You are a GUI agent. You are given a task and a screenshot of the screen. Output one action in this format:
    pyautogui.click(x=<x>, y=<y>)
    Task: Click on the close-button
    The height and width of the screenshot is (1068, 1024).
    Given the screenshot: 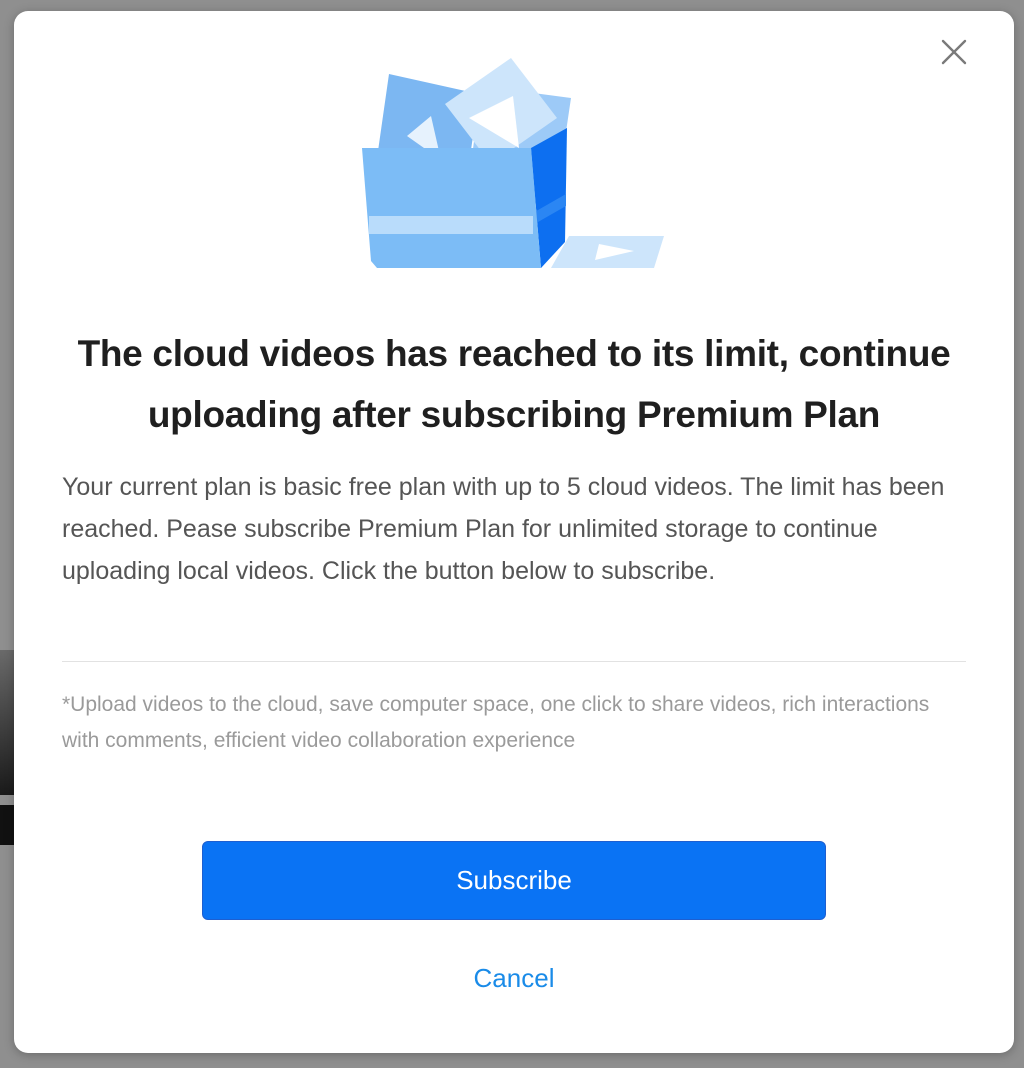 What is the action you would take?
    pyautogui.click(x=954, y=52)
    